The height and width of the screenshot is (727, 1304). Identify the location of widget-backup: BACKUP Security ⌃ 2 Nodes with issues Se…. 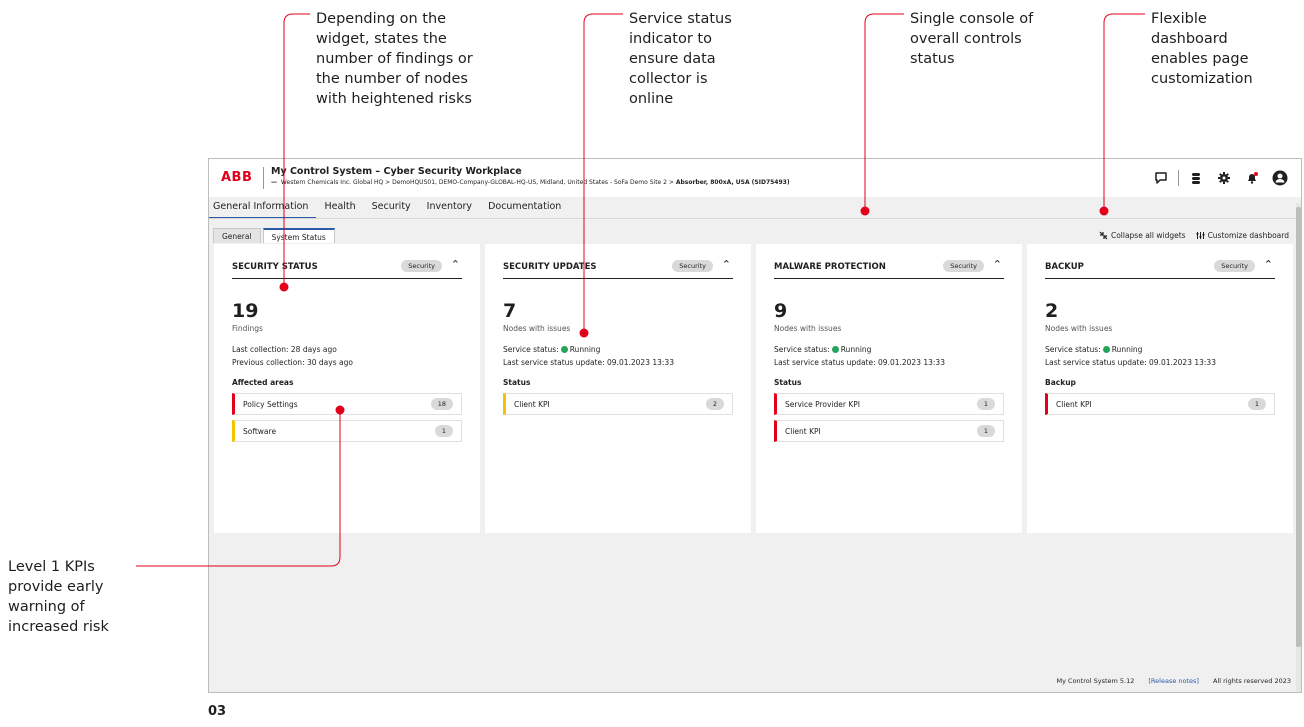
(1160, 388).